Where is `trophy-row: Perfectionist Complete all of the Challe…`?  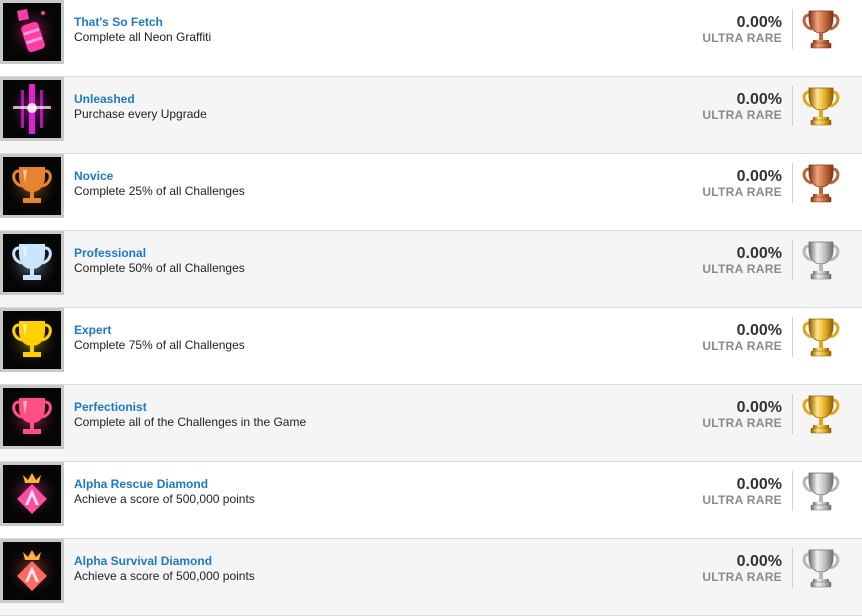 trophy-row: Perfectionist Complete all of the Challe… is located at coordinates (431, 423).